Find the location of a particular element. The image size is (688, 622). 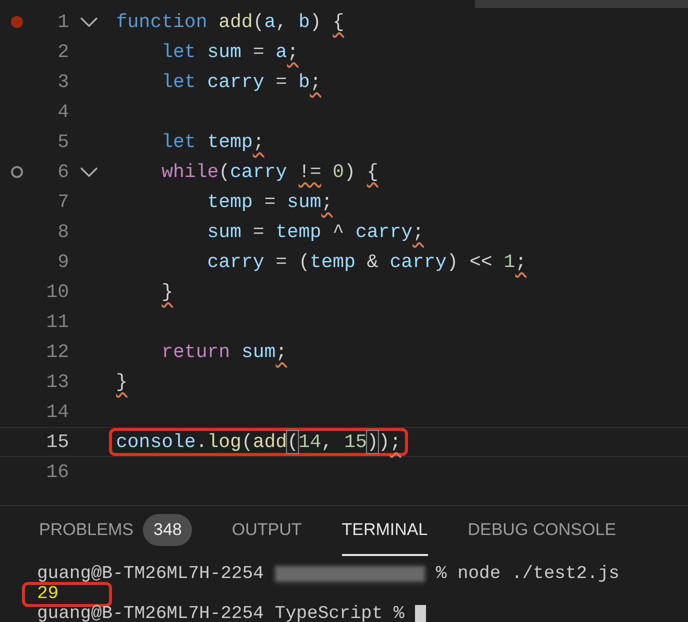

line-number: 8 is located at coordinates (62, 232).